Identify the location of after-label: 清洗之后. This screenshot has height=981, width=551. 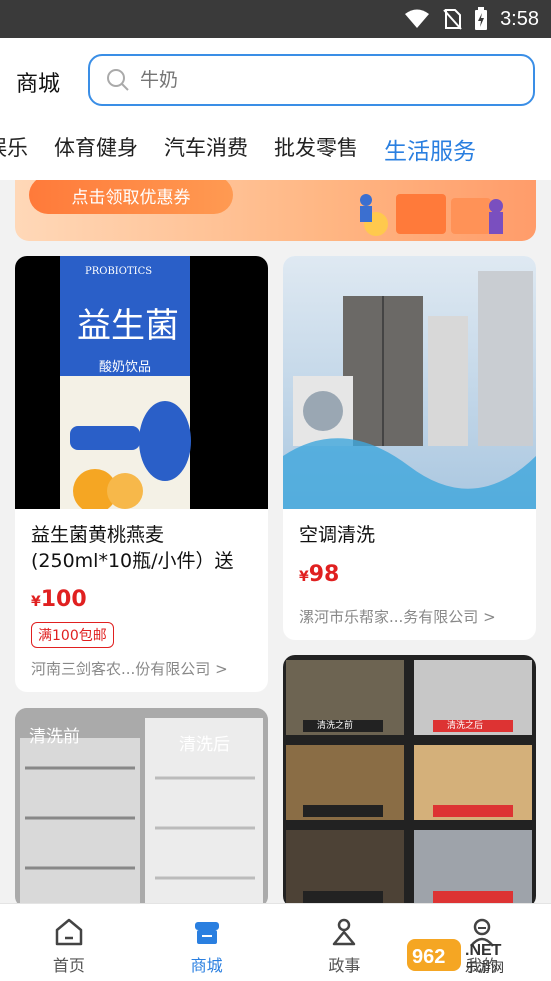
(465, 726).